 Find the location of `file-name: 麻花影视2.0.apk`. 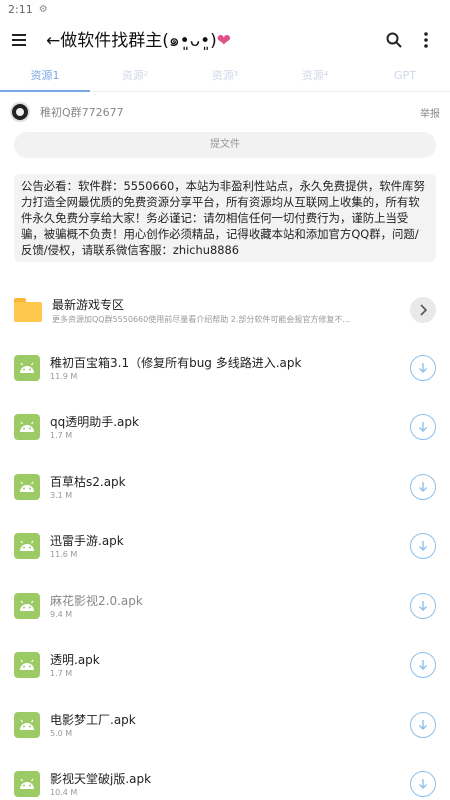

file-name: 麻花影视2.0.apk is located at coordinates (96, 600).